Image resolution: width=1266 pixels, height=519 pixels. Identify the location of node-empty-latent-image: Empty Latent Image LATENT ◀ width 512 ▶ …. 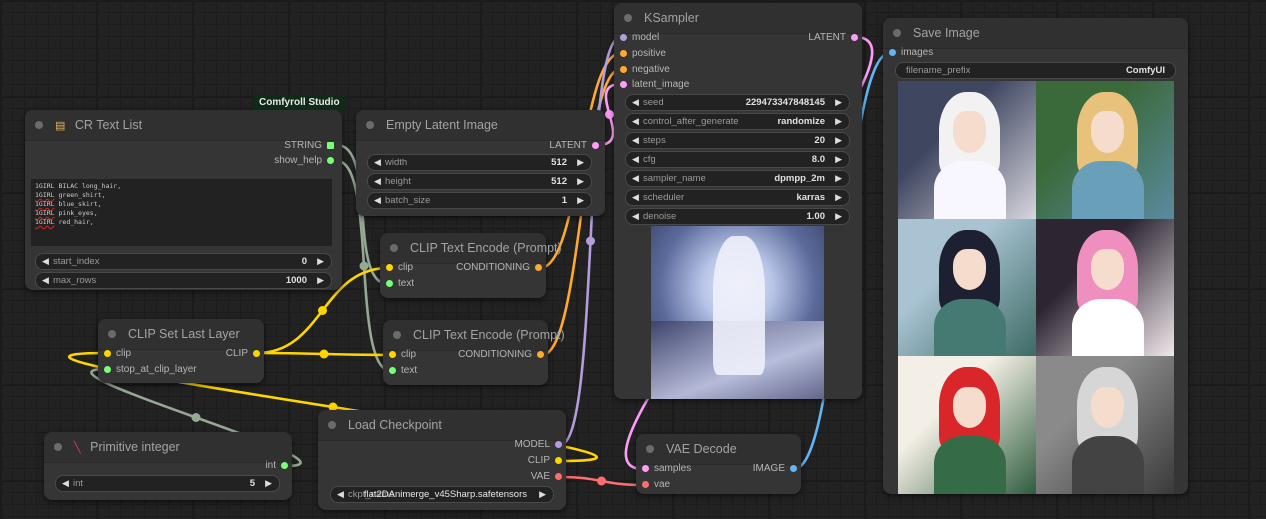
(480, 163).